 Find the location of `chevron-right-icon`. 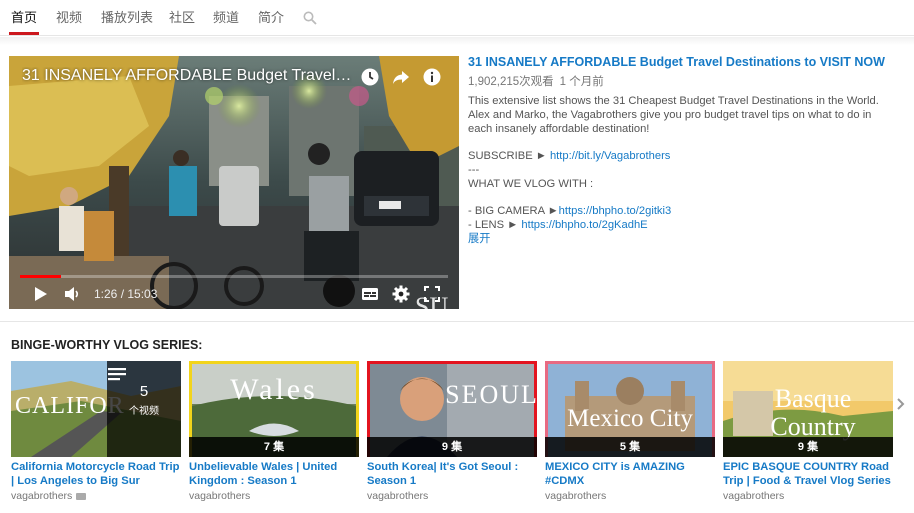

chevron-right-icon is located at coordinates (901, 404).